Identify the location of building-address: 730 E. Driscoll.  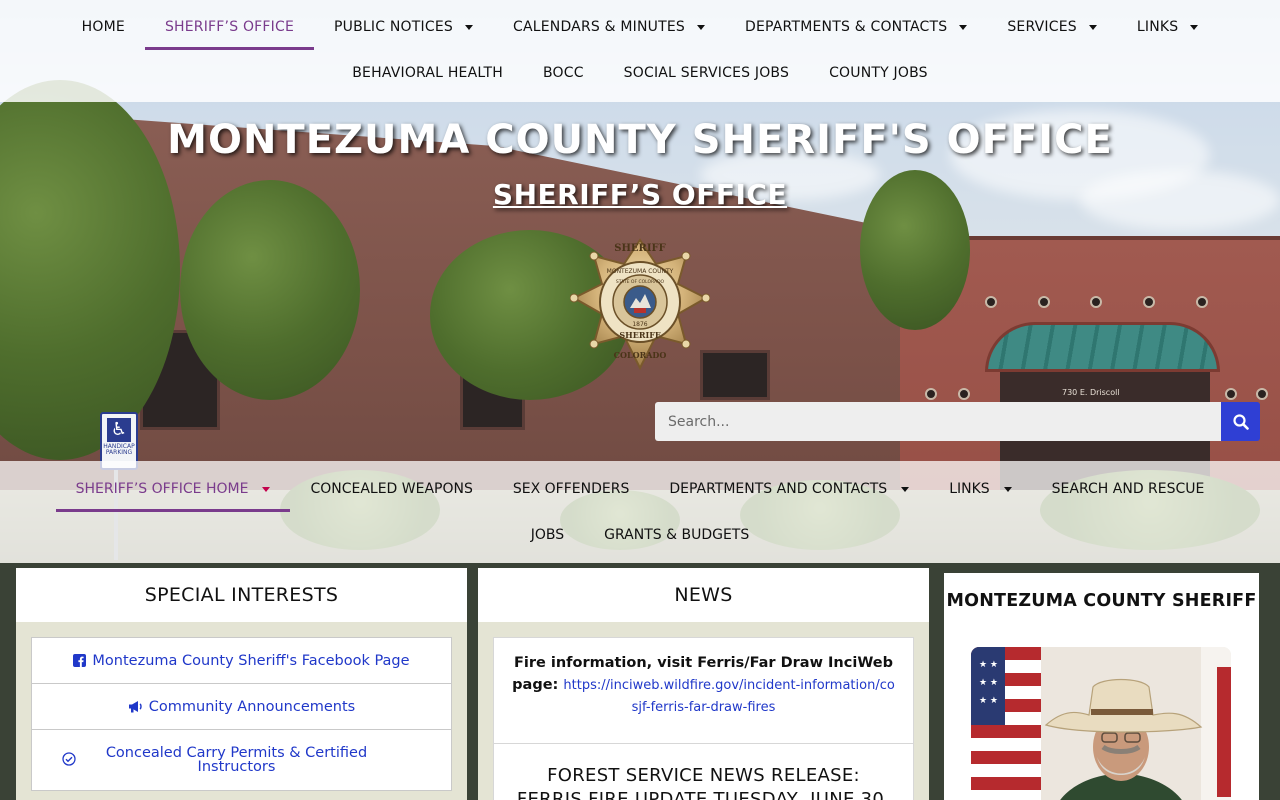
(1091, 392).